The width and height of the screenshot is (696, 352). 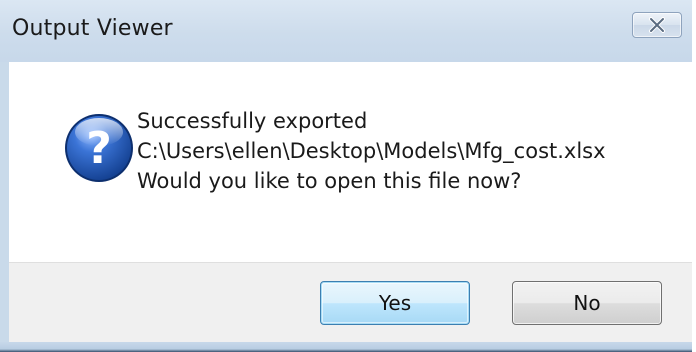 I want to click on window-title: Output Viewer, so click(x=92, y=28).